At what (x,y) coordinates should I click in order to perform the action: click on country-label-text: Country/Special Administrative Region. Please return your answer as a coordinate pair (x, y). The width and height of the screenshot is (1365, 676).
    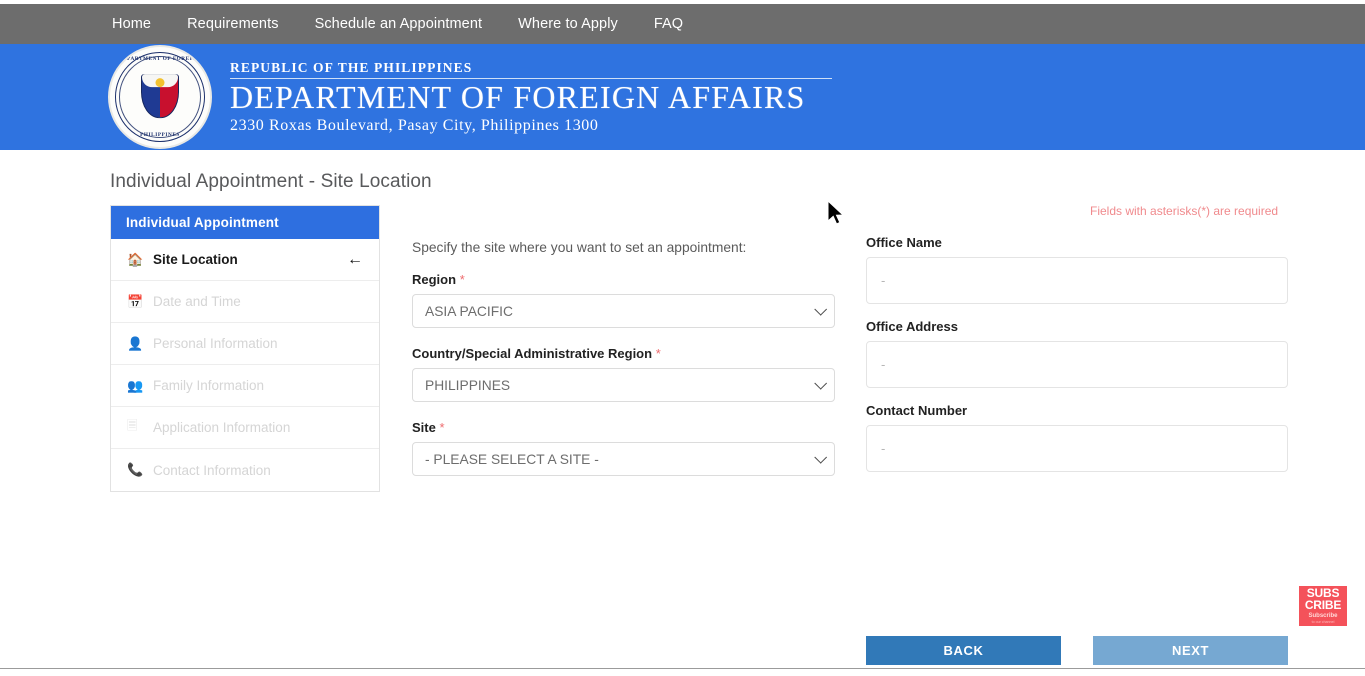
    Looking at the image, I should click on (532, 353).